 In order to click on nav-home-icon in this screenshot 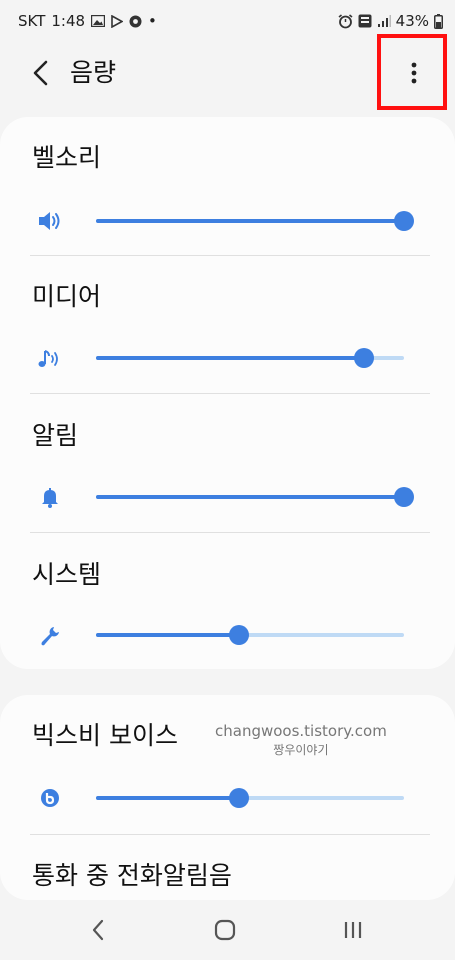, I will do `click(225, 930)`.